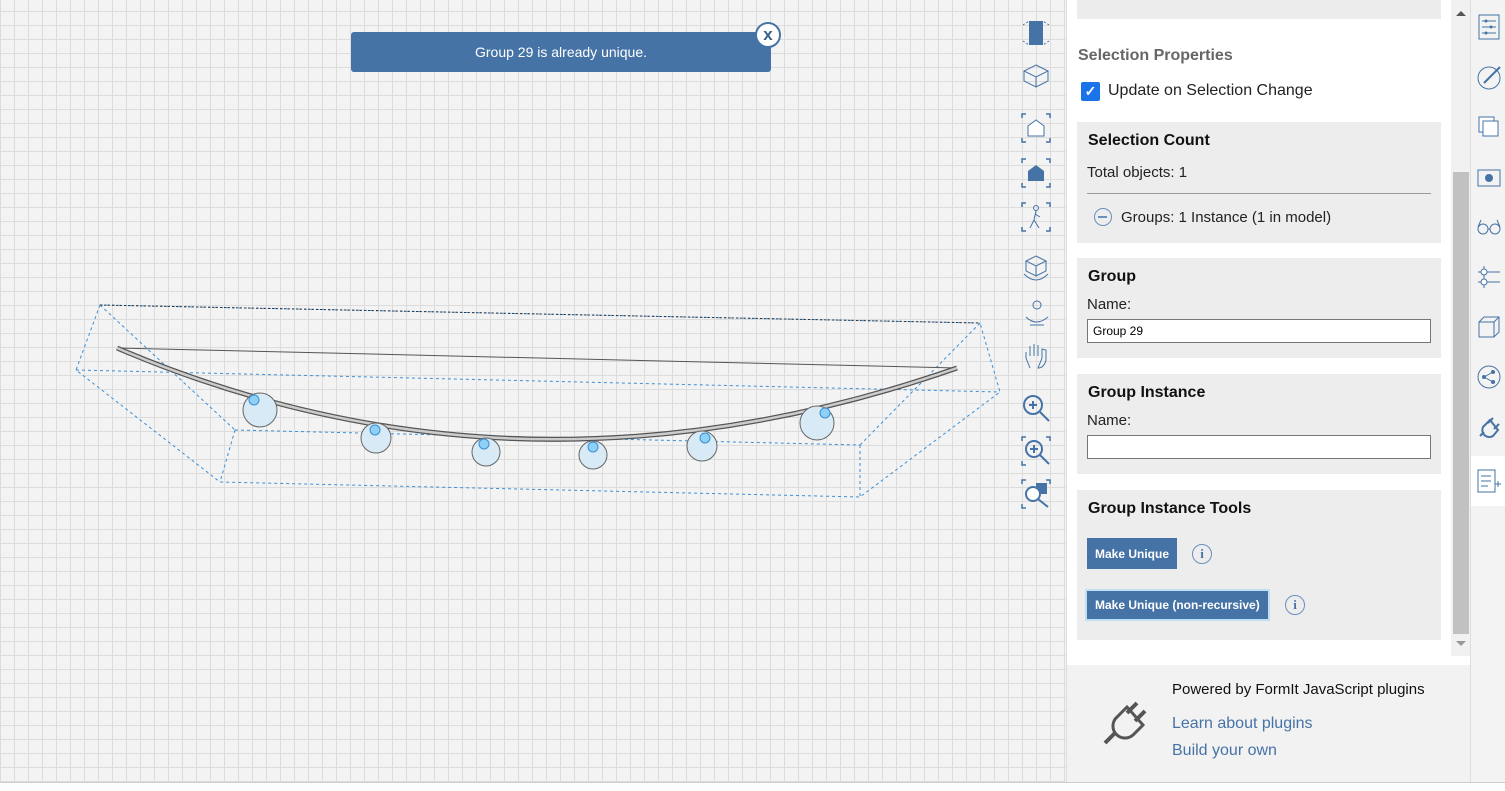 This screenshot has height=791, width=1505. What do you see at coordinates (1298, 689) in the screenshot?
I see `powered-by-text: Powered by FormIt JavaScript plugins` at bounding box center [1298, 689].